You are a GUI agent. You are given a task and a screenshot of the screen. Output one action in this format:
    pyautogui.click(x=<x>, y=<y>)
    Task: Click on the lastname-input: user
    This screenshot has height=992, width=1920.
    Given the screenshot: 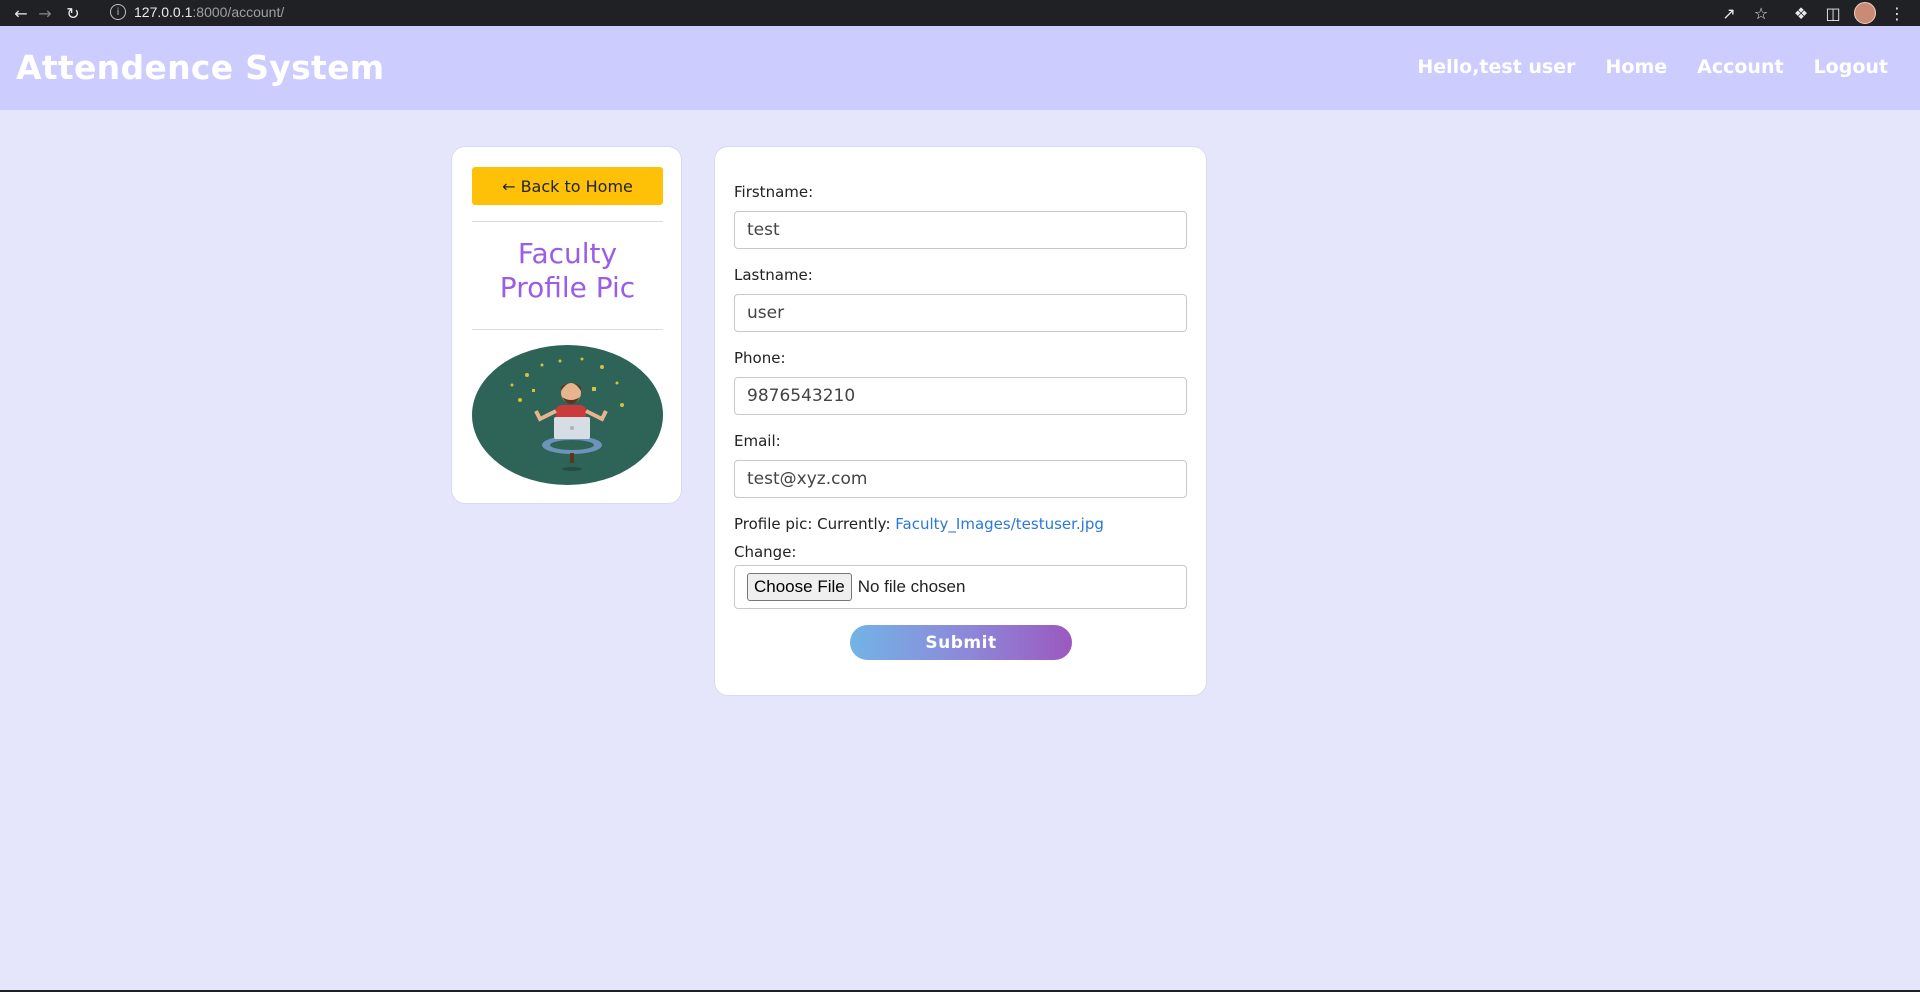 What is the action you would take?
    pyautogui.click(x=960, y=313)
    